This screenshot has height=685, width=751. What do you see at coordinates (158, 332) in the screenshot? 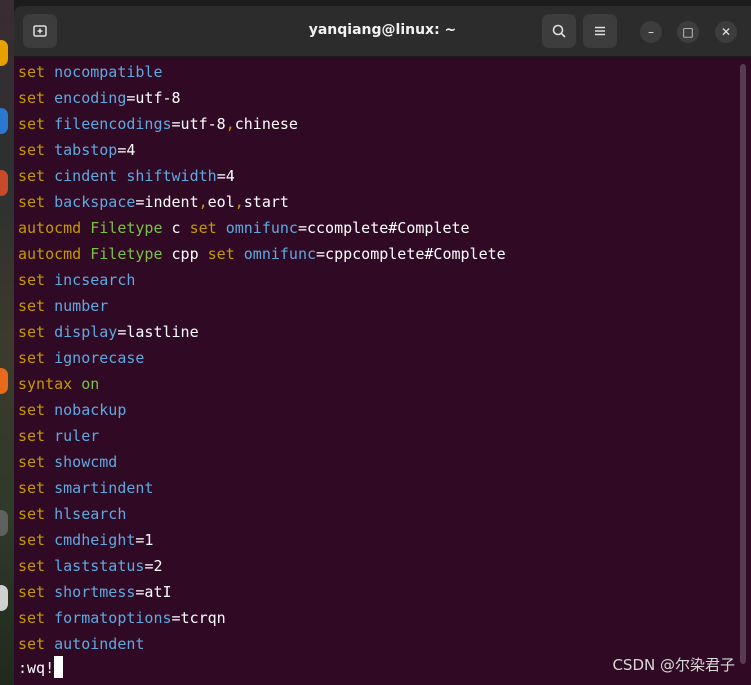
I see `code-token: =lastline` at bounding box center [158, 332].